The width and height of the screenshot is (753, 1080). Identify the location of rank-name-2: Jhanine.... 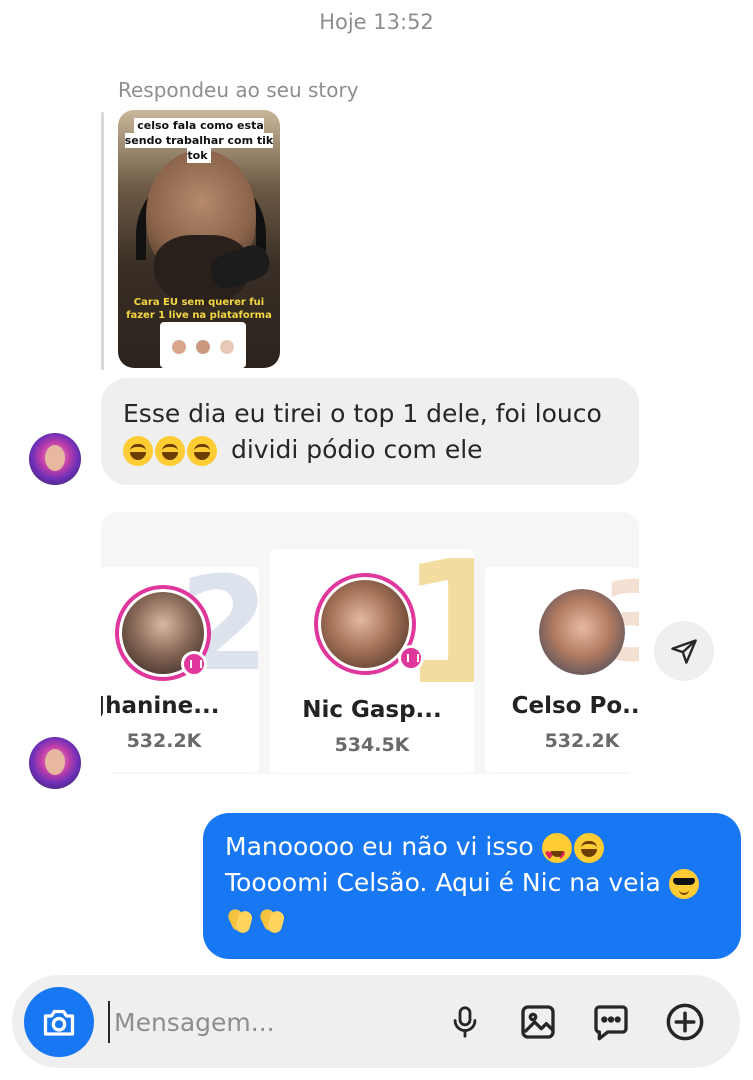
(160, 706).